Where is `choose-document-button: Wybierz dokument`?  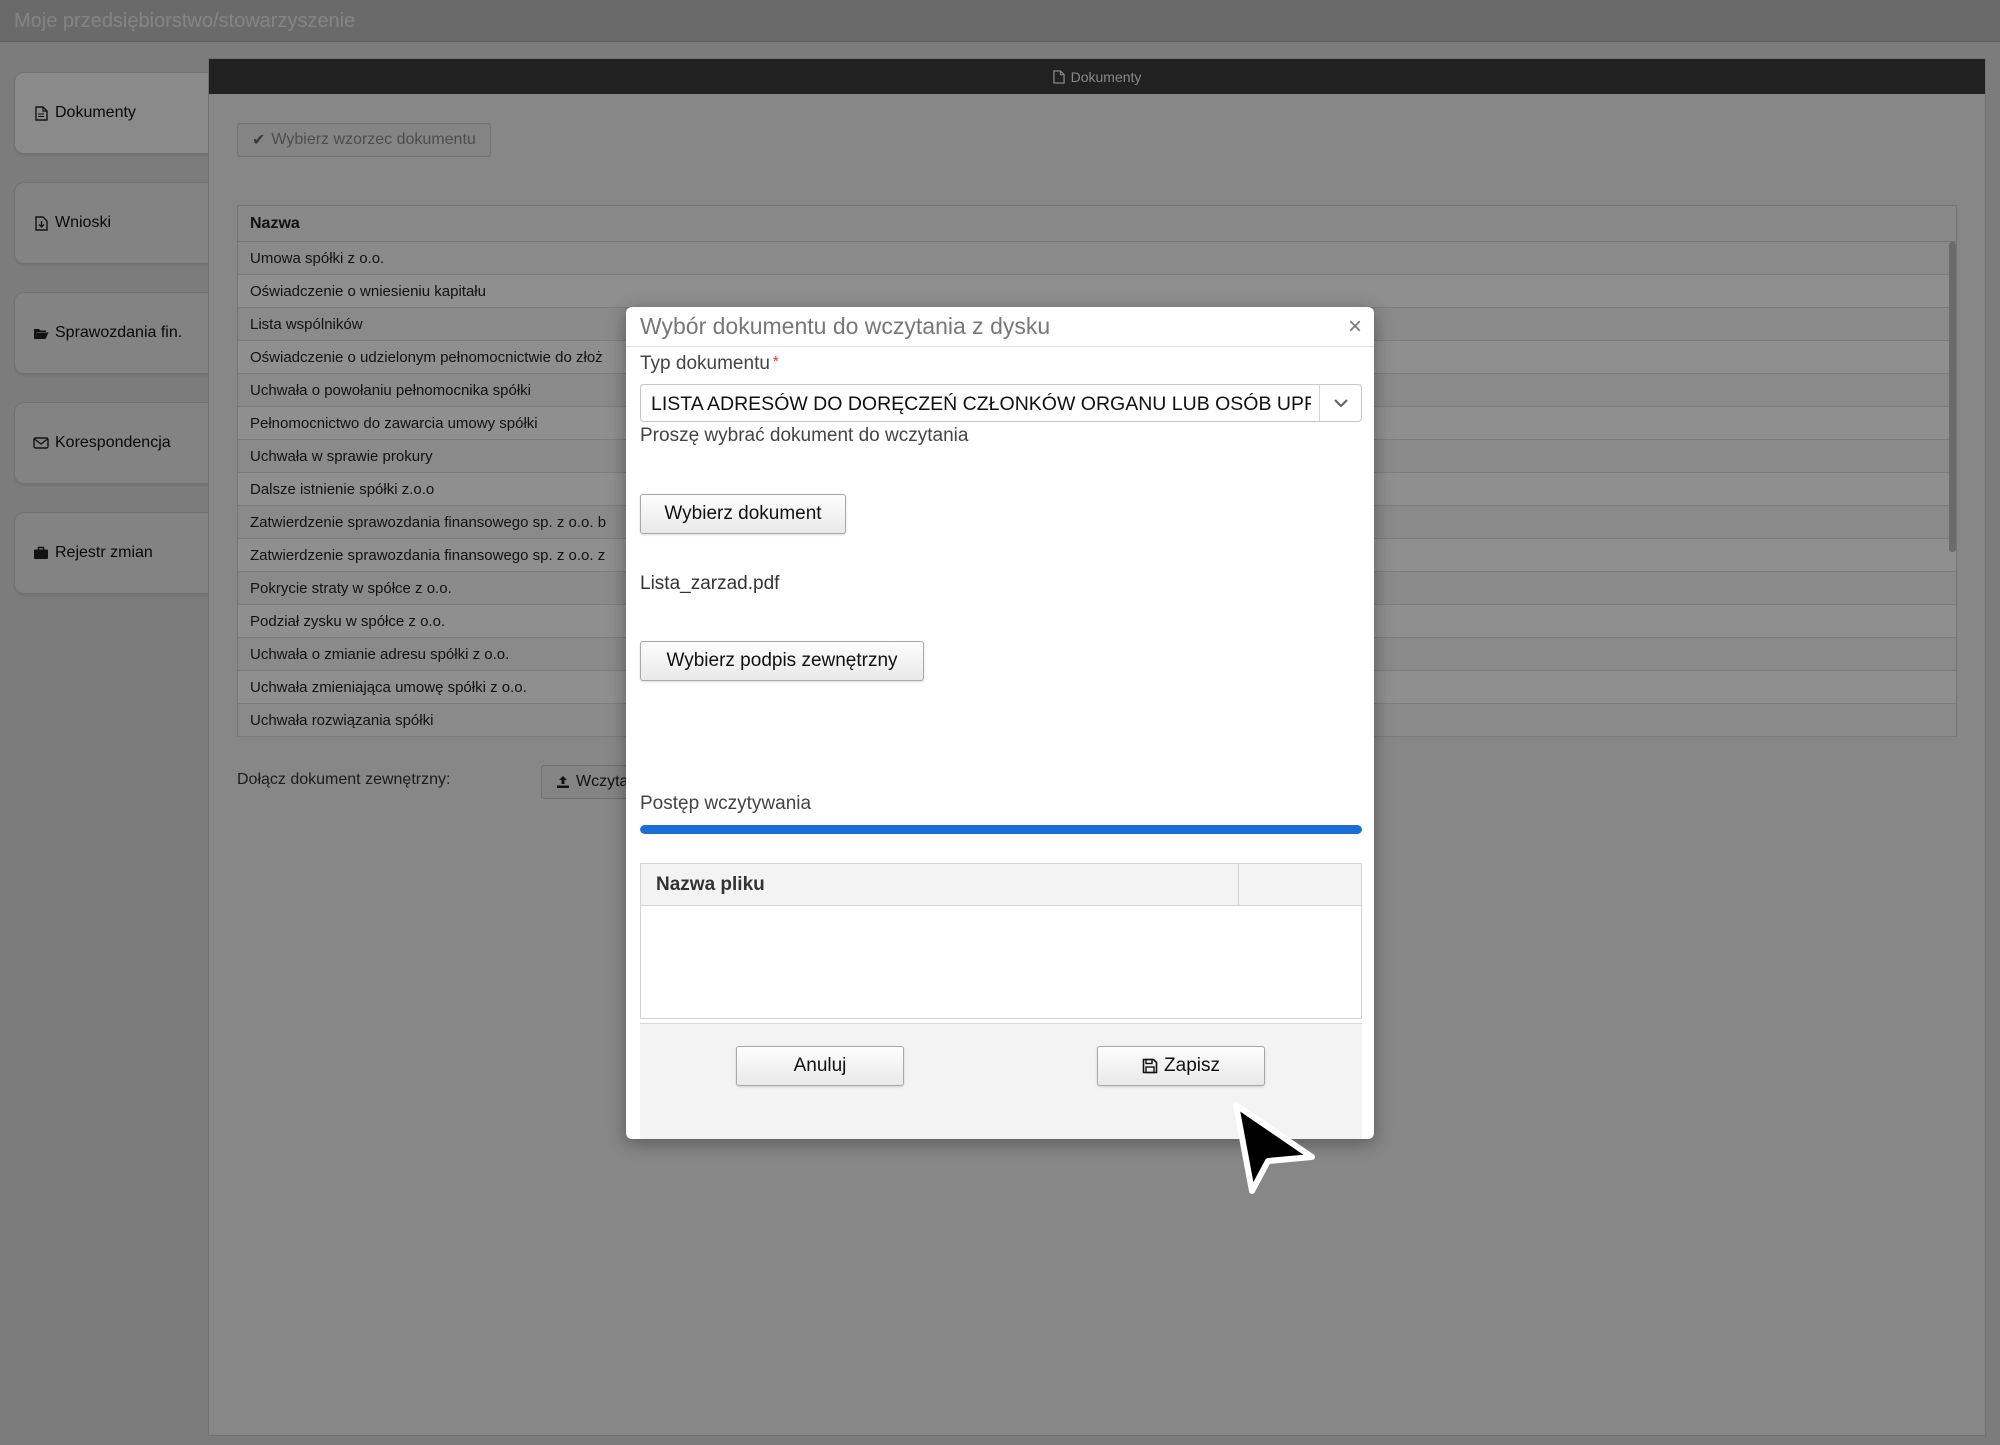
choose-document-button: Wybierz dokument is located at coordinates (743, 514).